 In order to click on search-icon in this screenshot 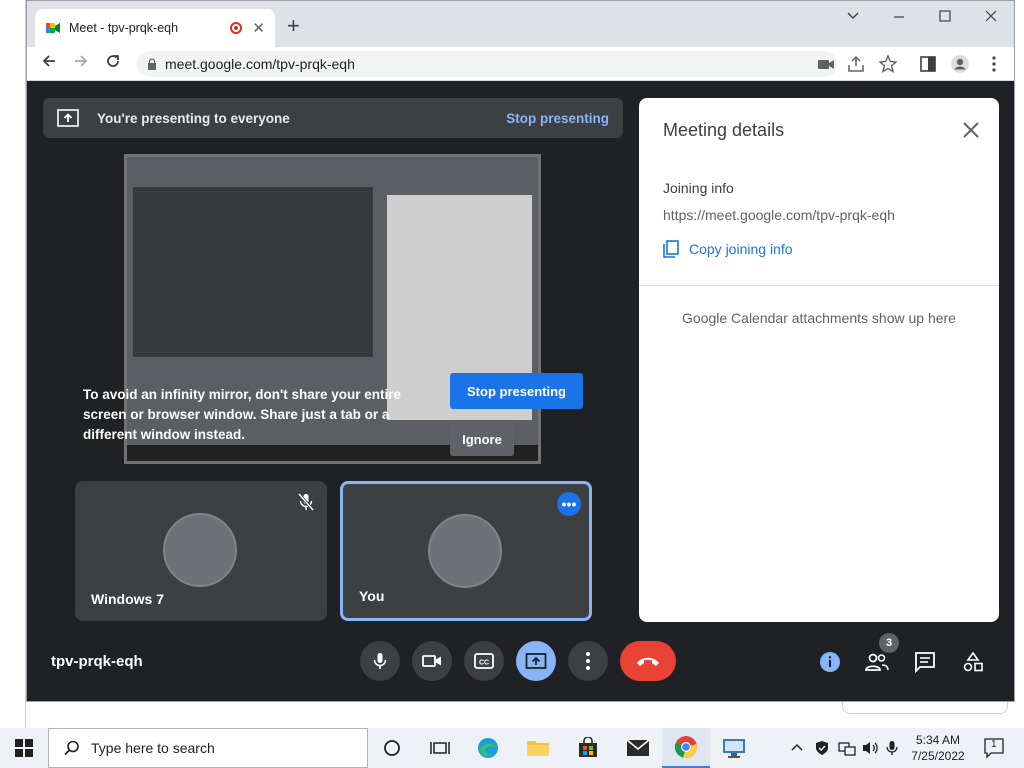, I will do `click(71, 748)`.